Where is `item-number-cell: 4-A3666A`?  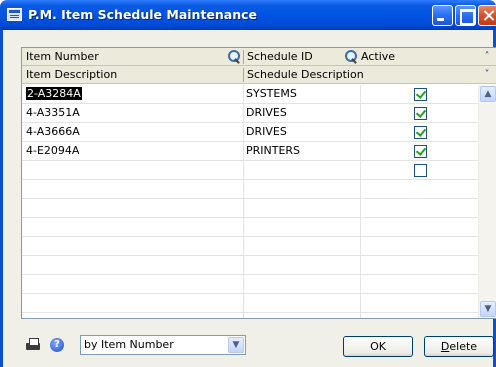 item-number-cell: 4-A3666A is located at coordinates (133, 132).